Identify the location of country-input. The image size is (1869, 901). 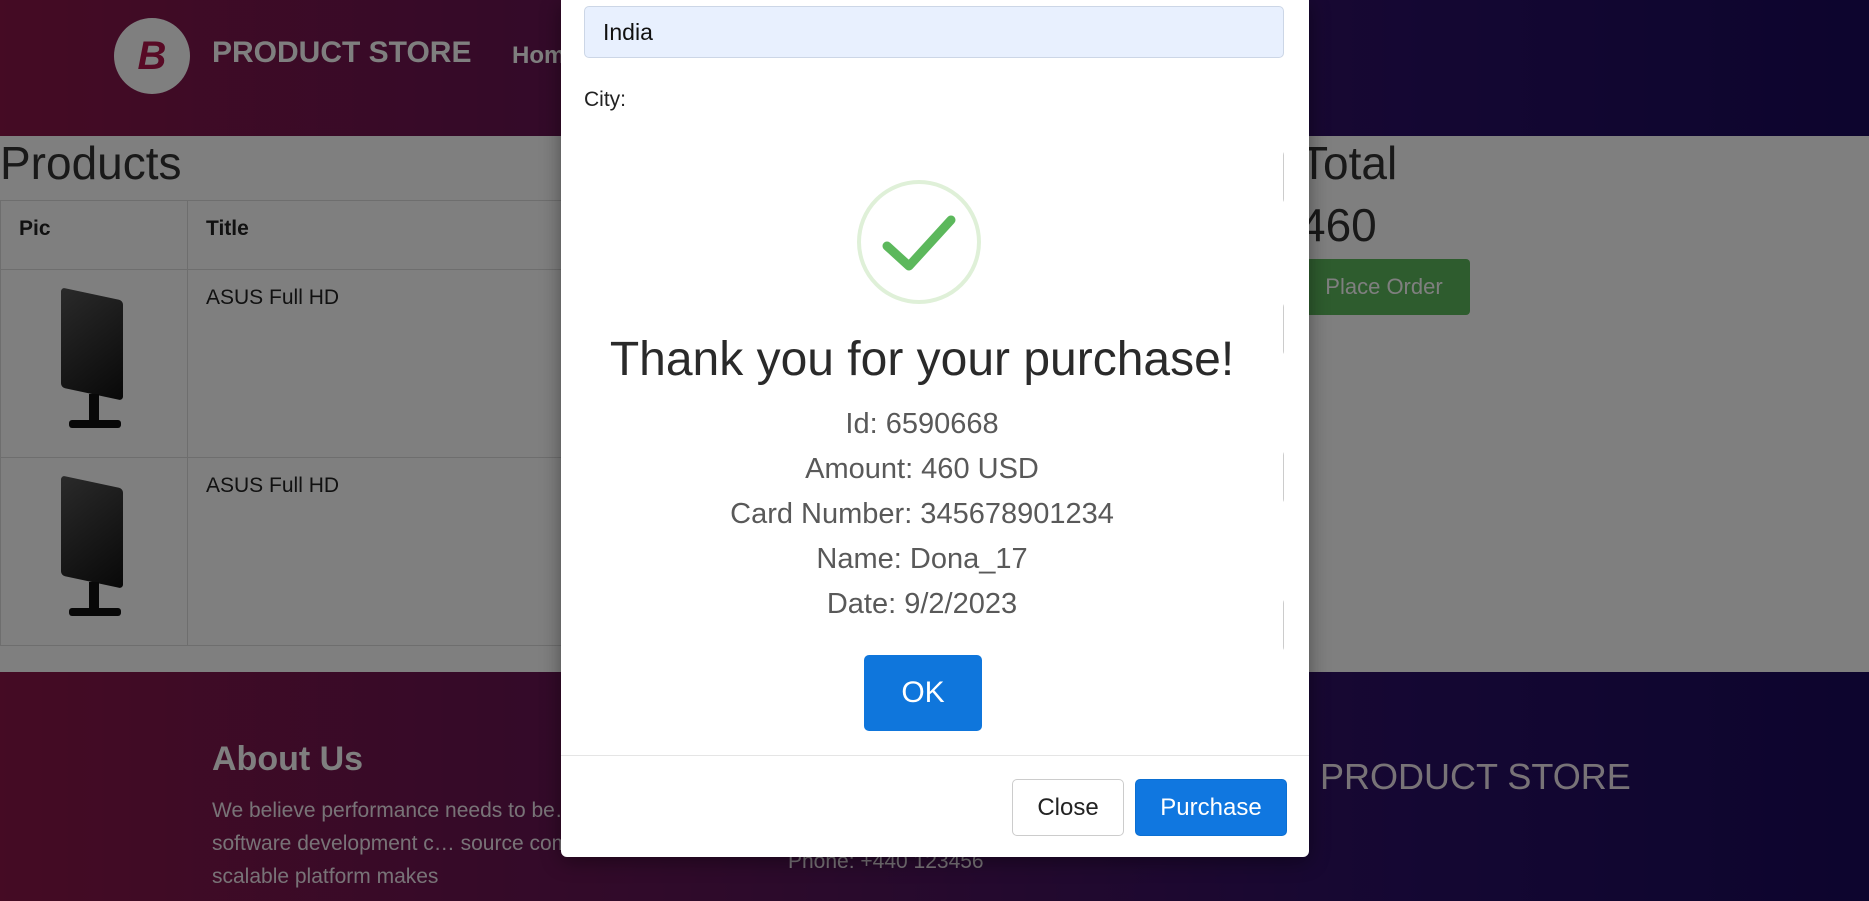
(934, 32).